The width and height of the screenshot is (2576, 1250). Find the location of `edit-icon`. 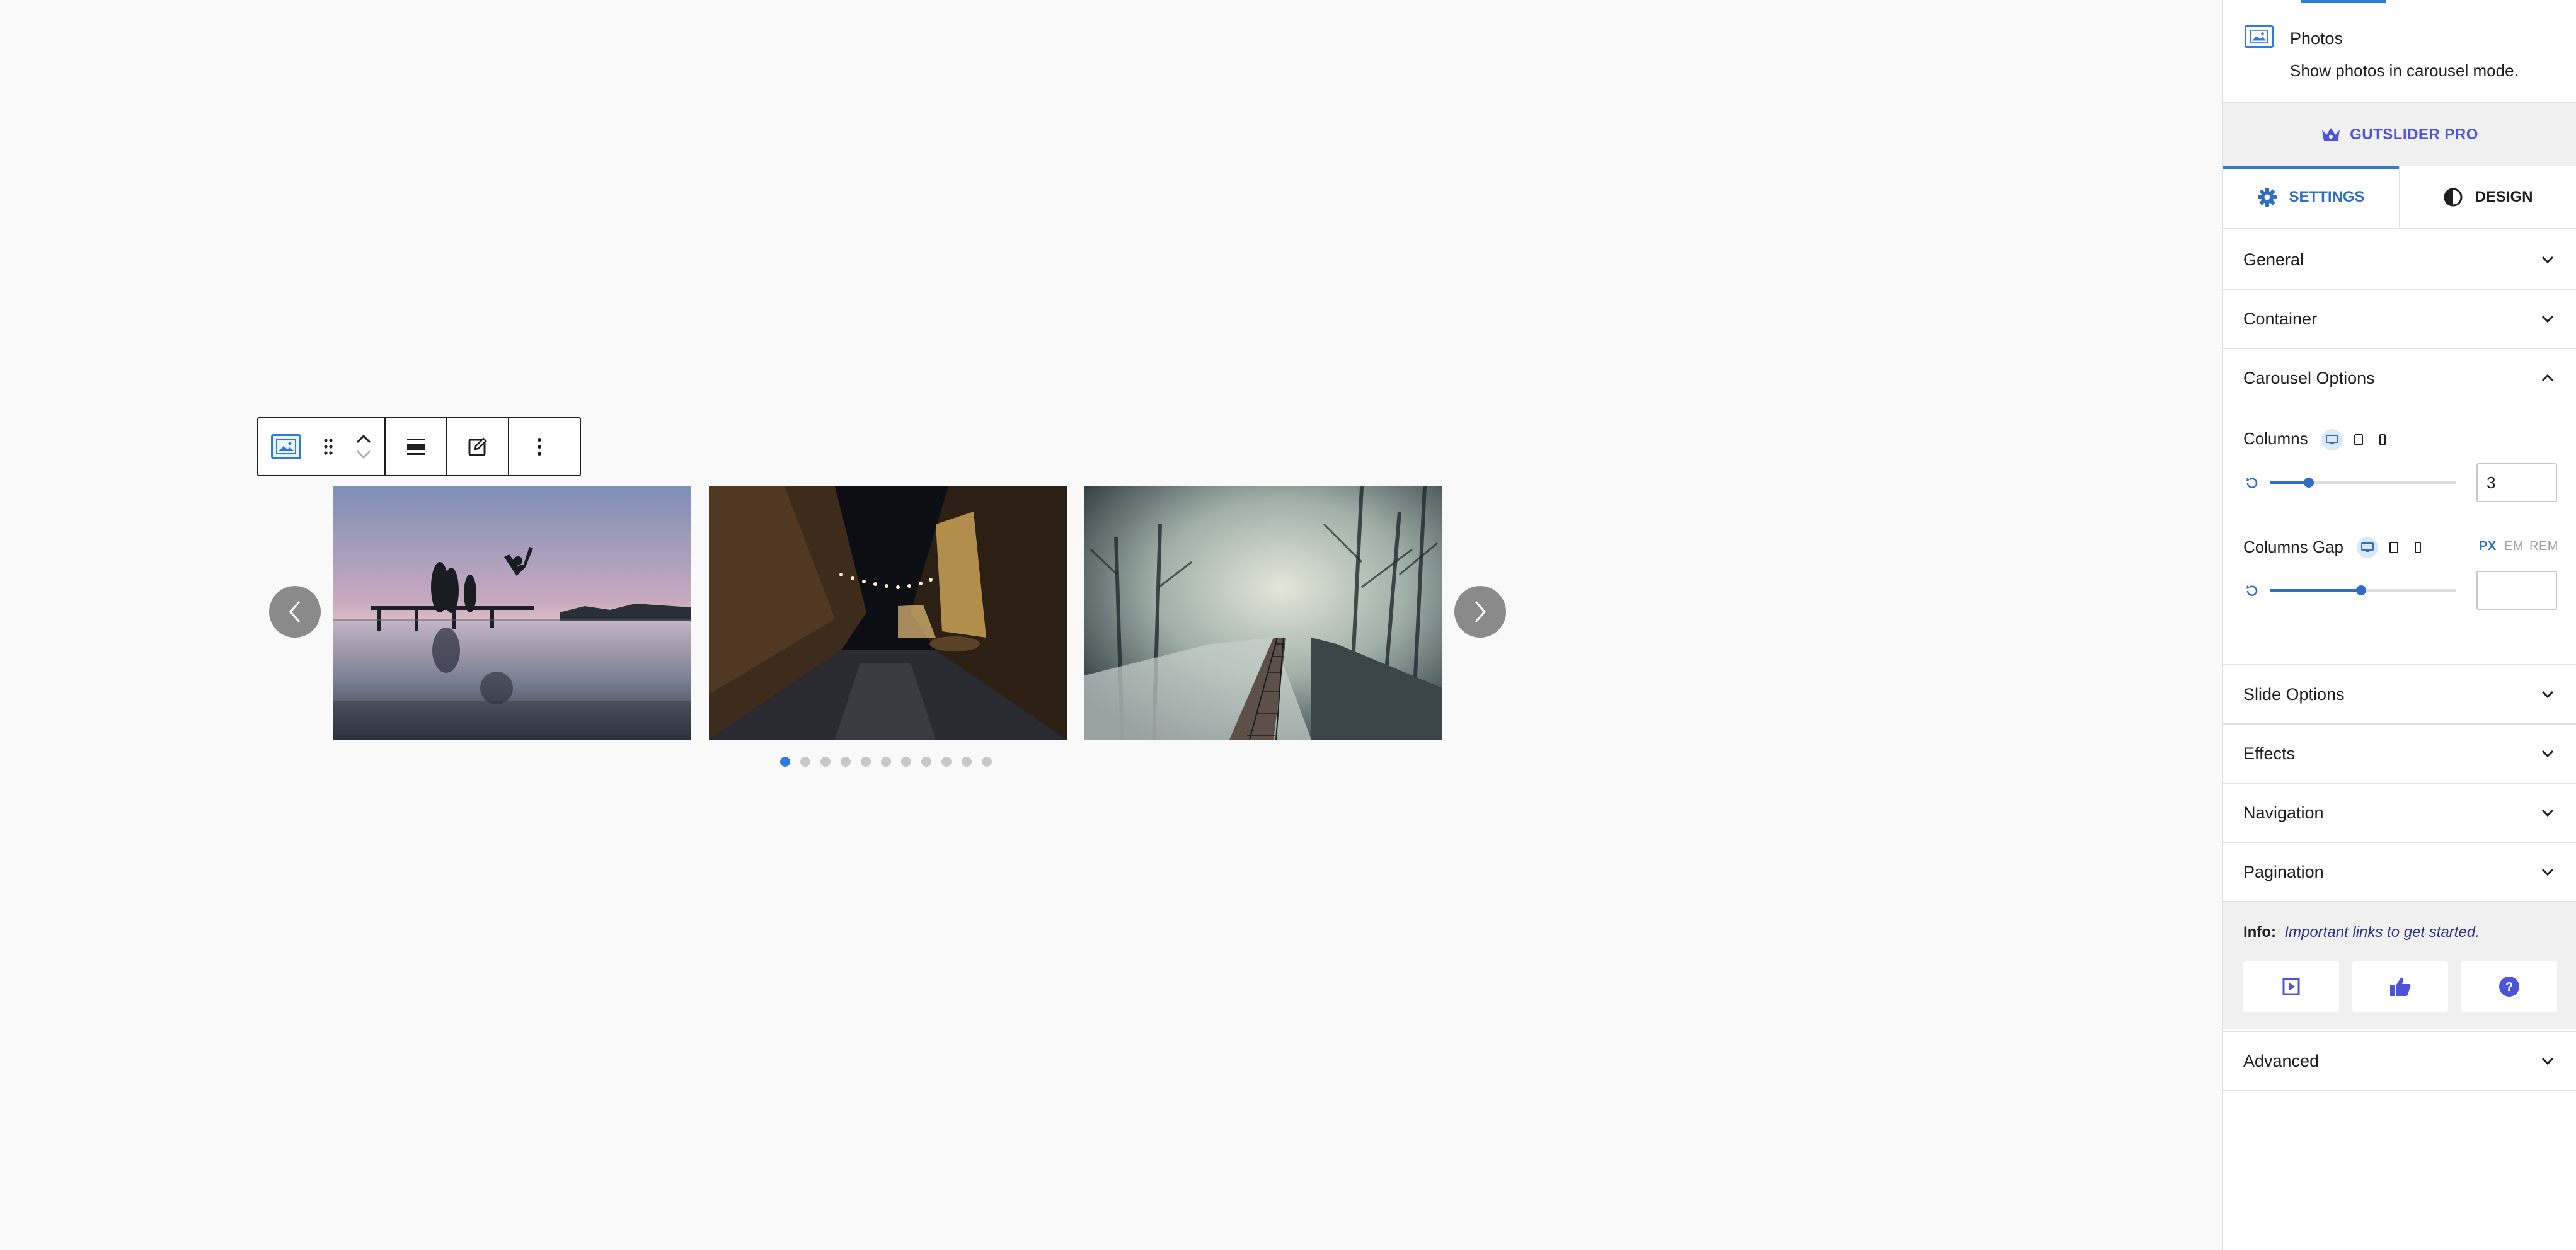

edit-icon is located at coordinates (477, 446).